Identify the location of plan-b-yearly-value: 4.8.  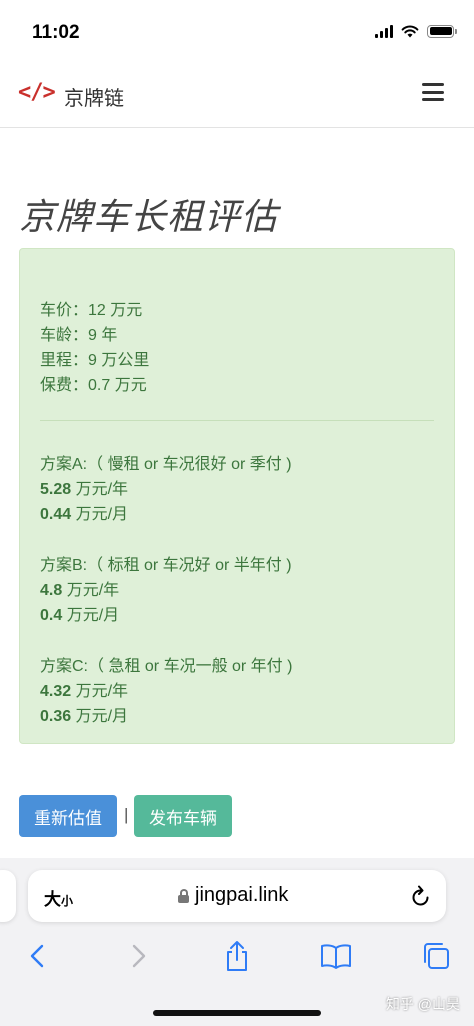
(51, 590).